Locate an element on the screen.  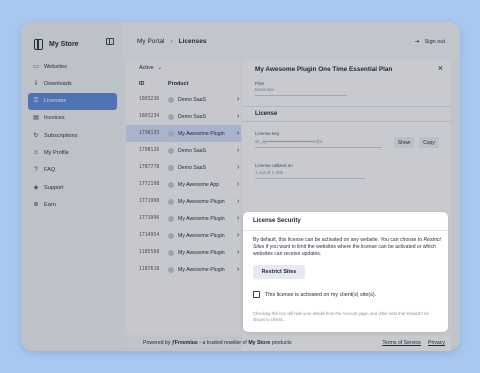
sidebar-item-downloads: ⇩ Downloads is located at coordinates (72, 83).